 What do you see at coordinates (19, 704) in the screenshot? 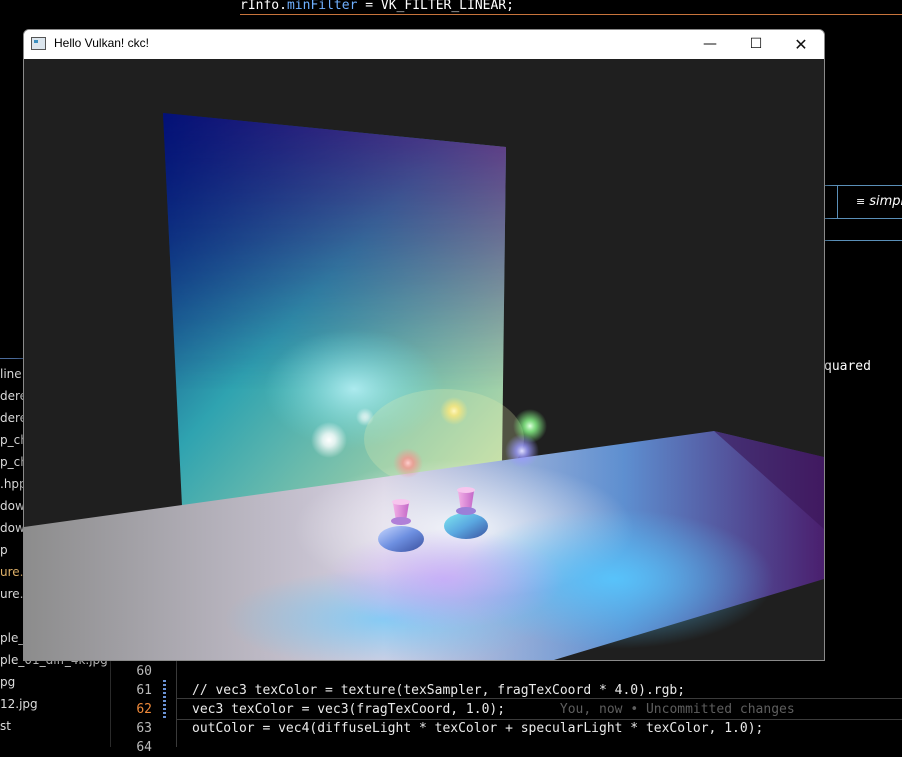
I see `explorer-item: 12.jpg` at bounding box center [19, 704].